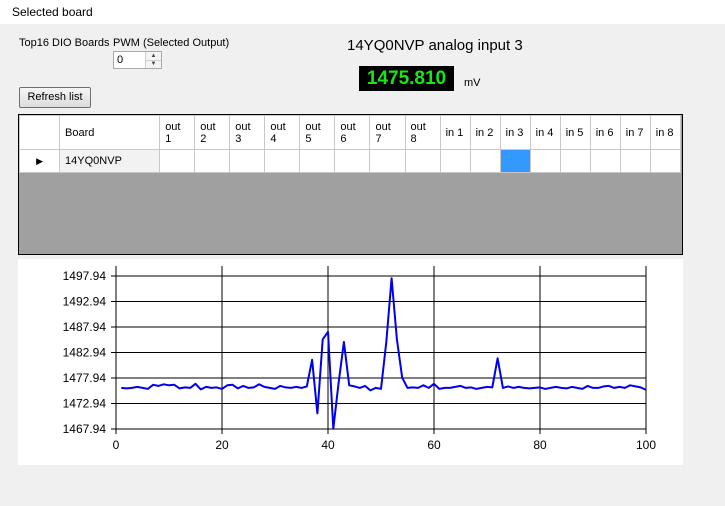 Image resolution: width=725 pixels, height=506 pixels. Describe the element at coordinates (171, 43) in the screenshot. I see `pwm-label: PWM (Selected Output)` at that location.